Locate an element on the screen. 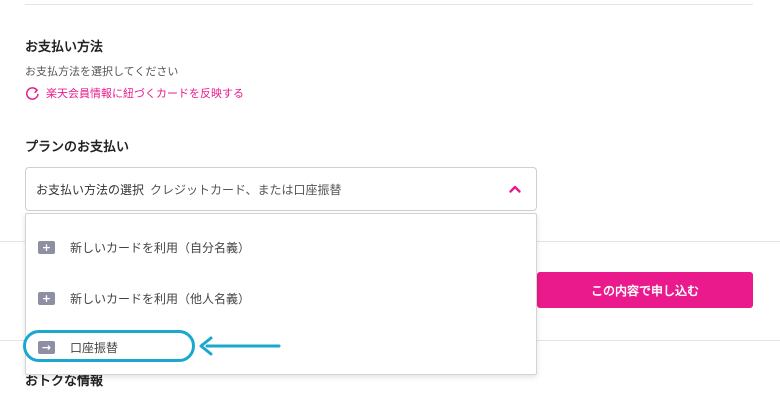 This screenshot has width=780, height=400. highlight-ring is located at coordinates (109, 346).